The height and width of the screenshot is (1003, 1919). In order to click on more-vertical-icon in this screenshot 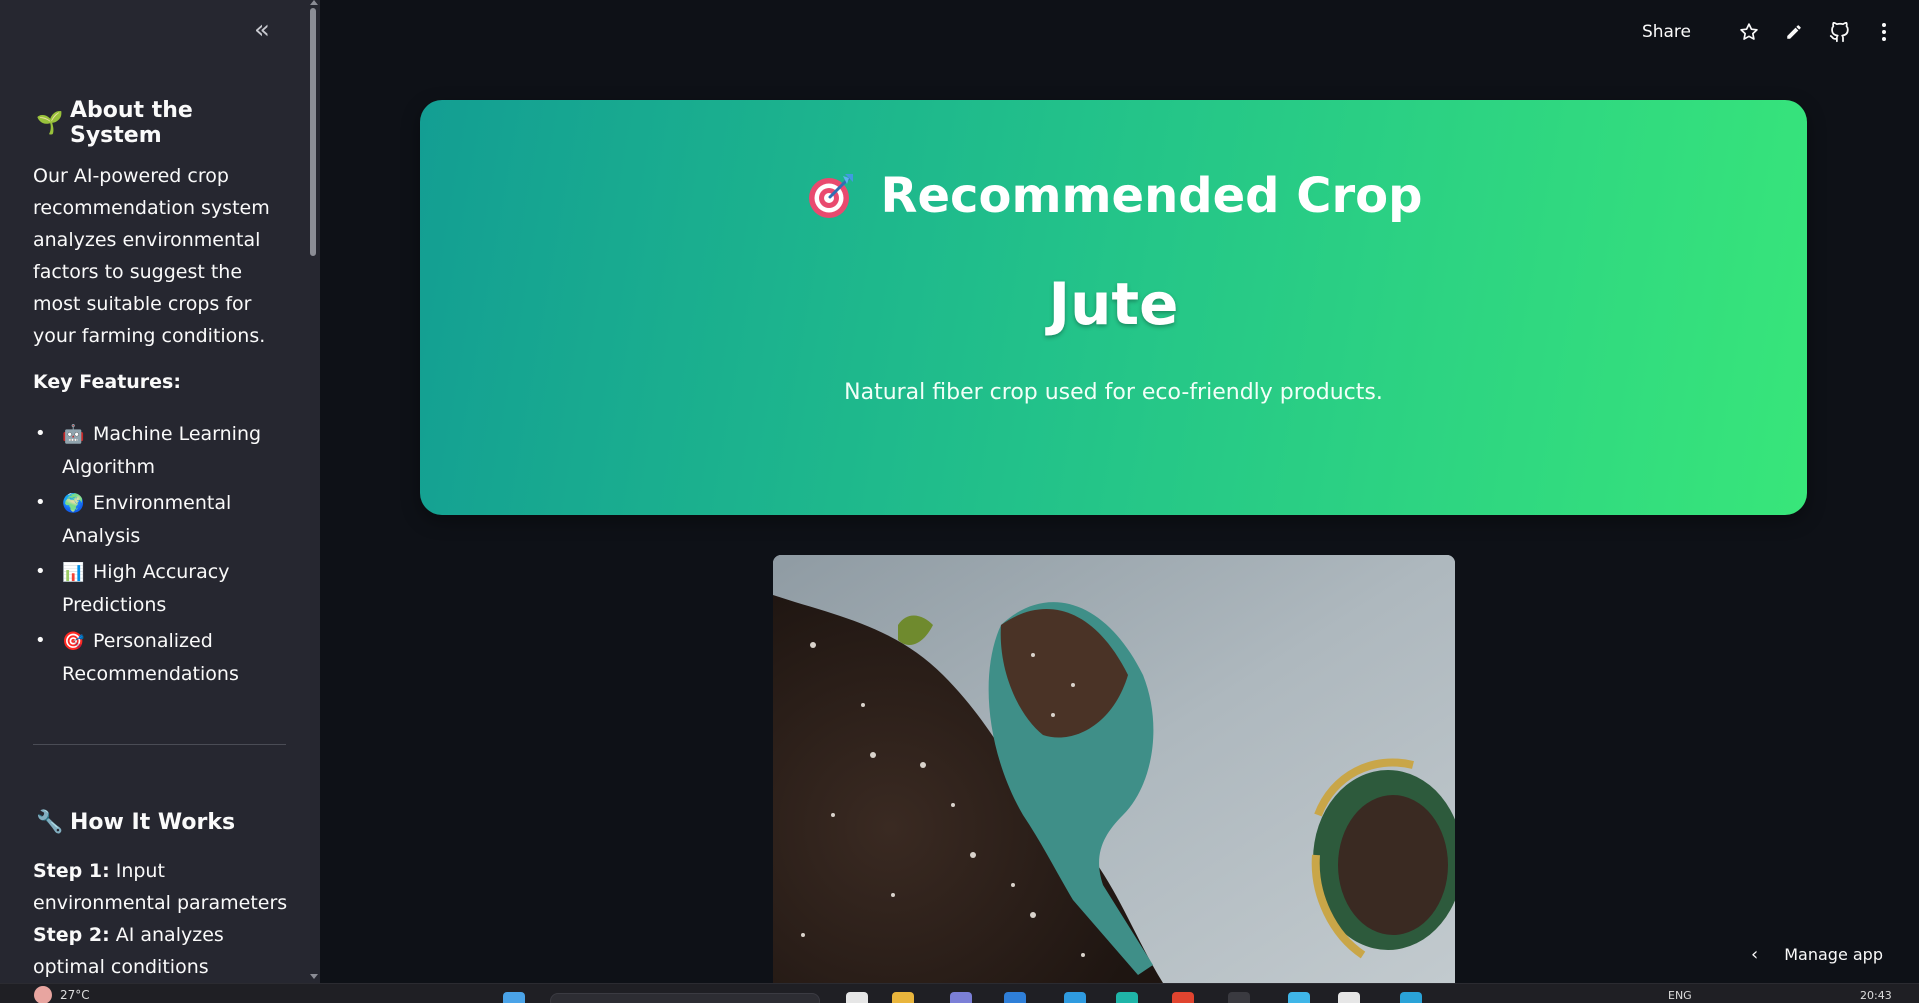, I will do `click(1884, 32)`.